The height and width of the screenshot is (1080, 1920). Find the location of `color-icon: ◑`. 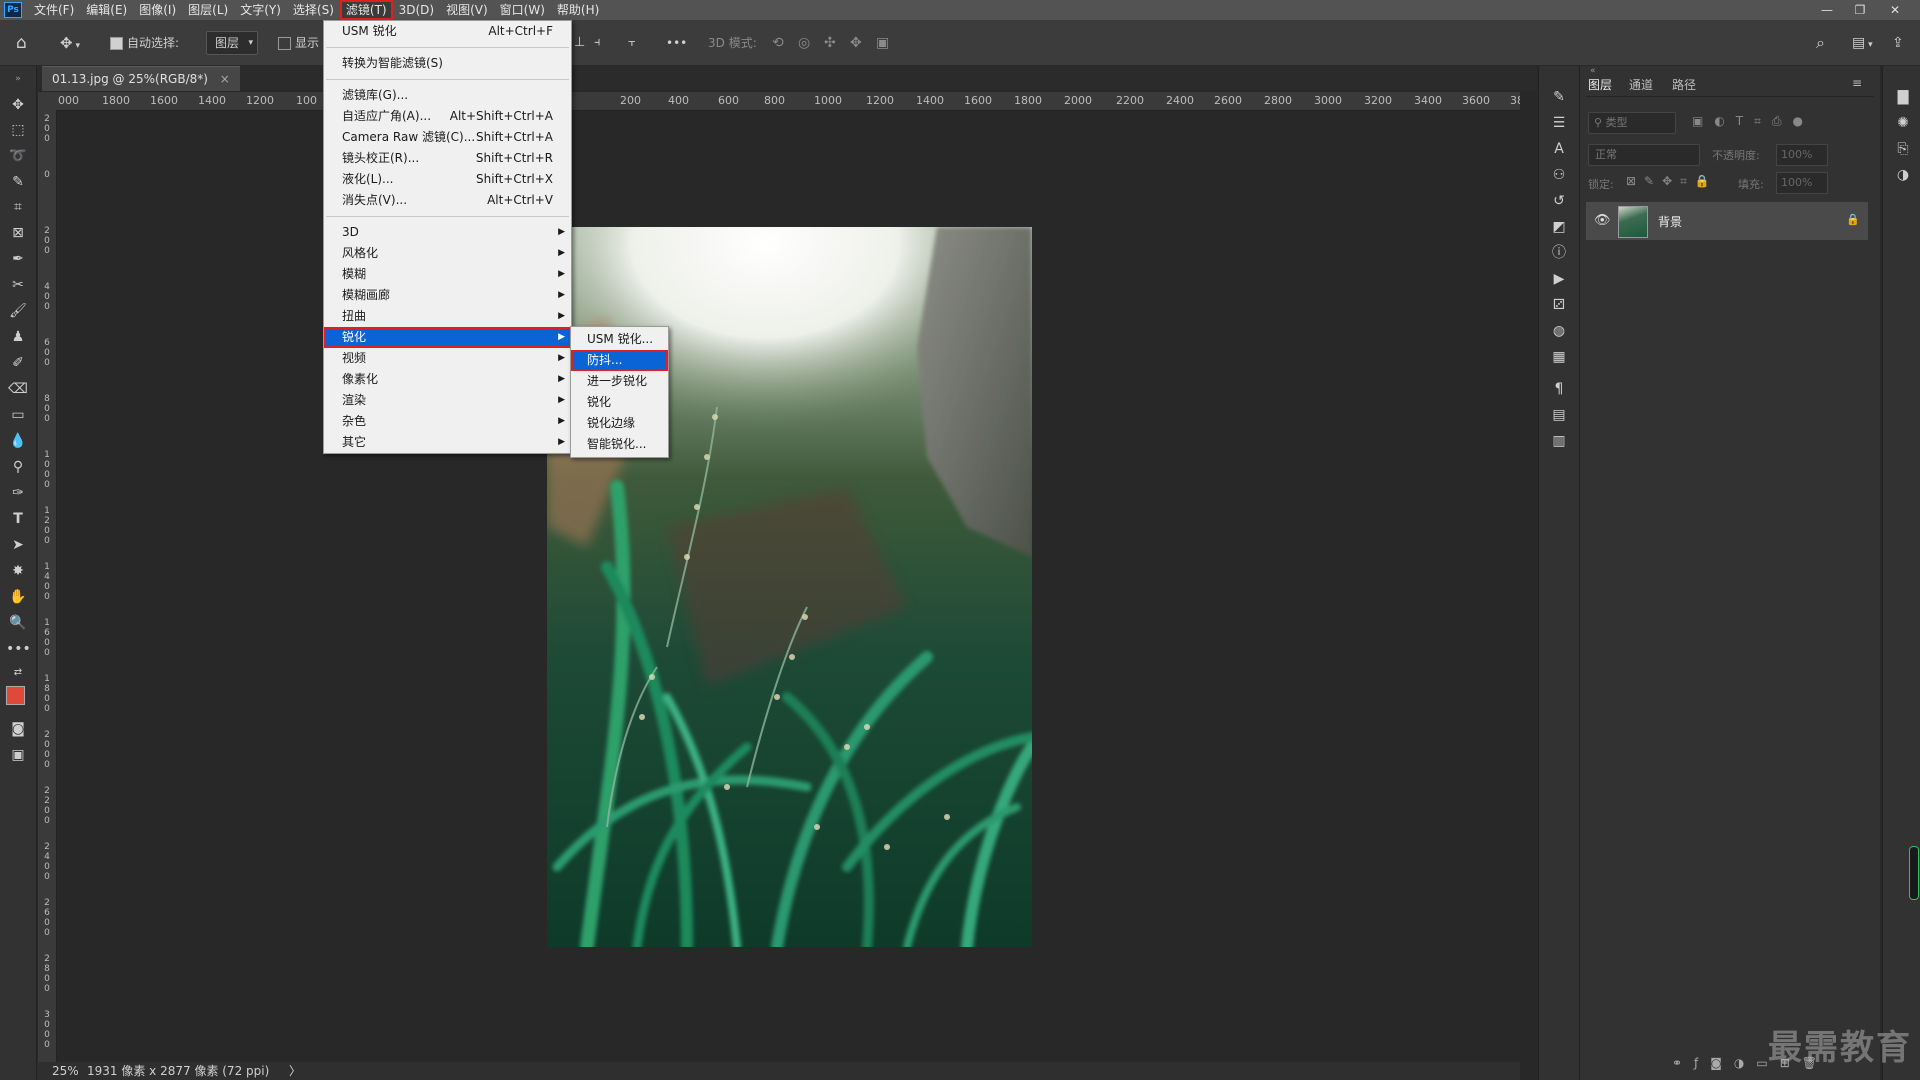

color-icon: ◑ is located at coordinates (1903, 175).